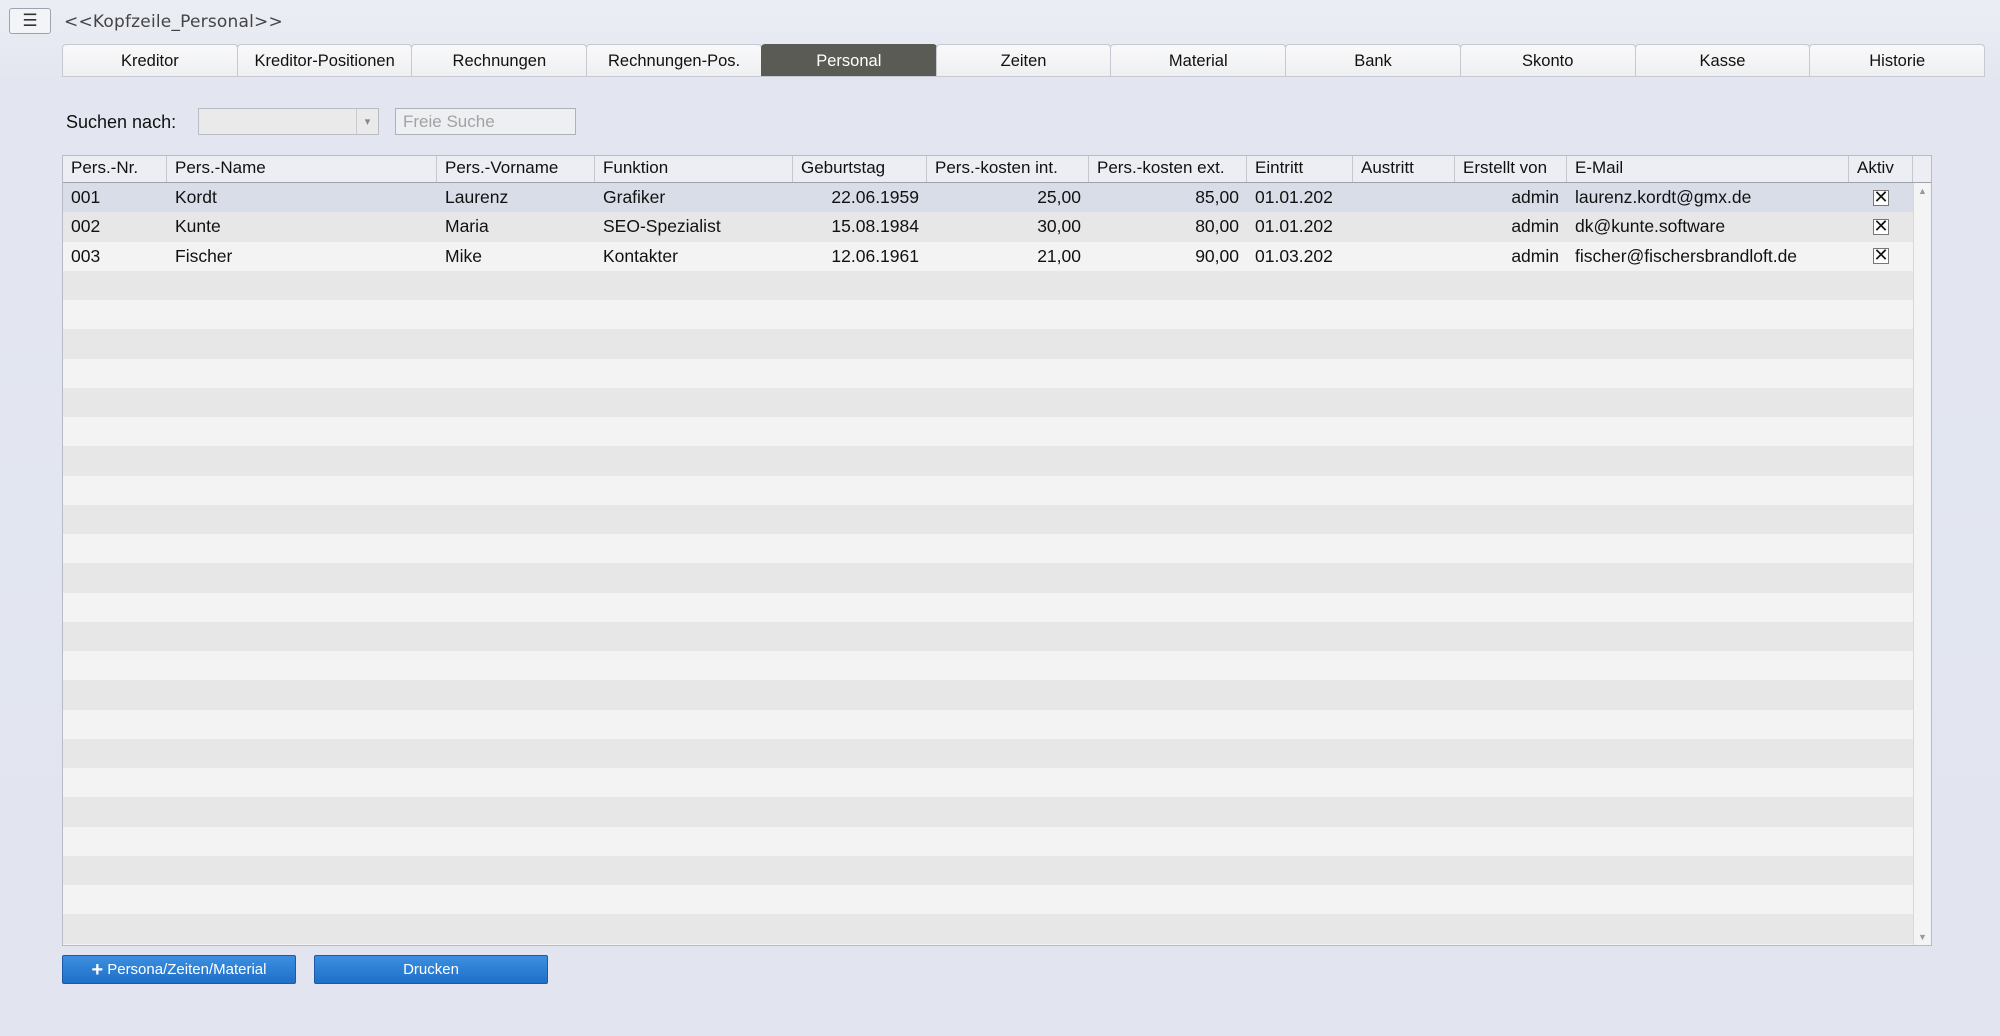  I want to click on column-header-funktion: Funktion, so click(694, 169).